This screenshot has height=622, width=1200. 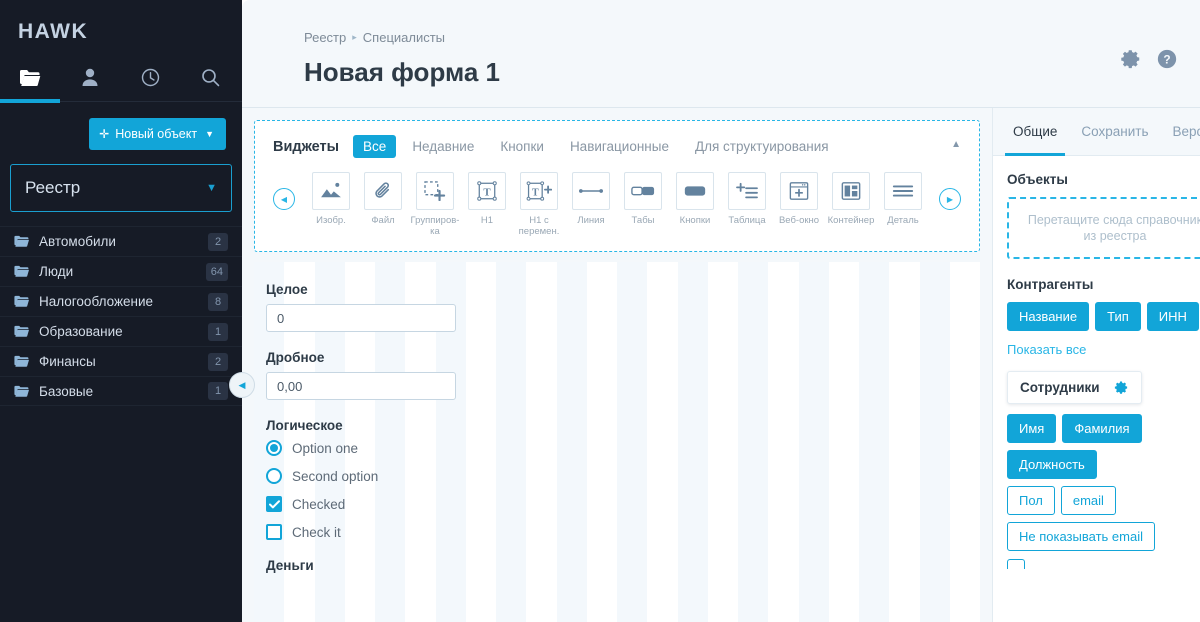 I want to click on svg-text: T, so click(x=487, y=193).